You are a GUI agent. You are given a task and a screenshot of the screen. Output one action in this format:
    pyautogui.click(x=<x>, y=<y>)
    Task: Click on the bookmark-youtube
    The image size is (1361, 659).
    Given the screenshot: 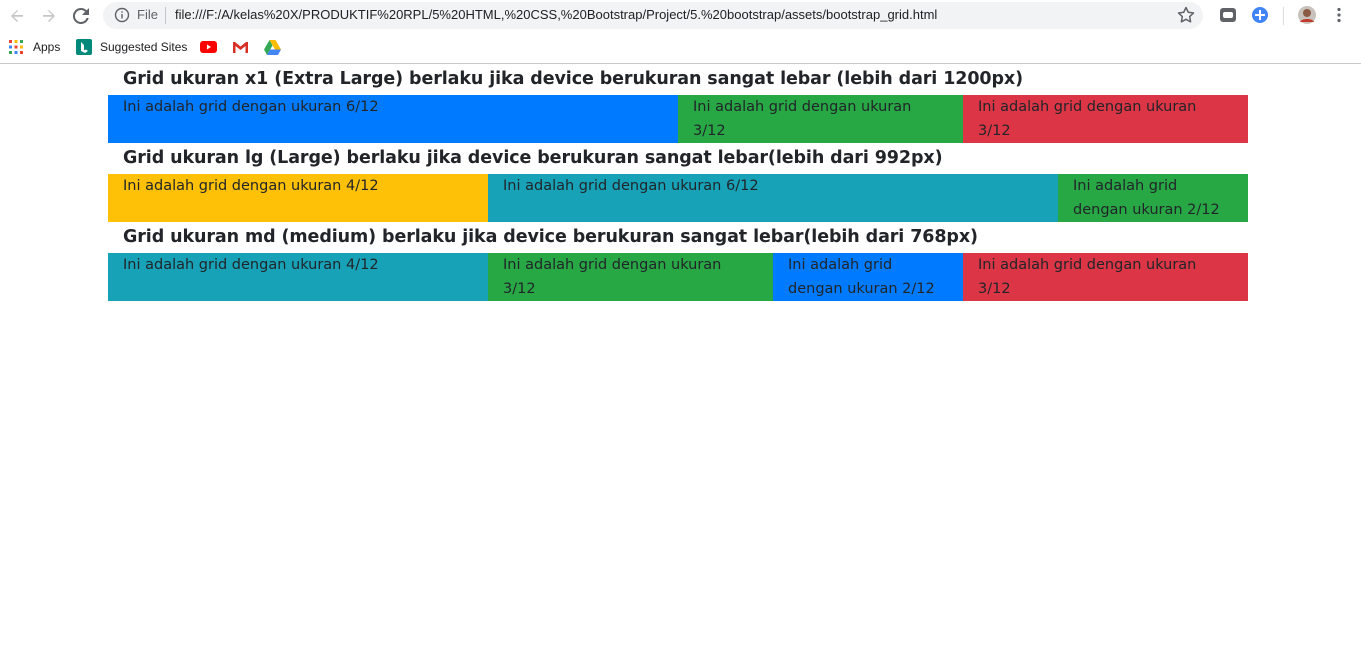 What is the action you would take?
    pyautogui.click(x=208, y=47)
    